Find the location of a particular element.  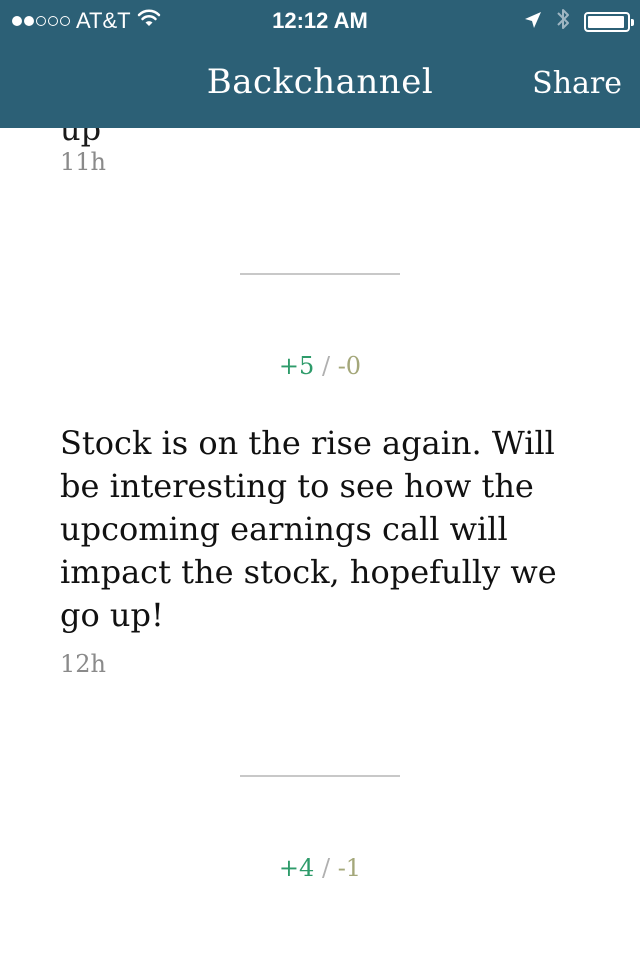

location-arrow-icon is located at coordinates (533, 22).